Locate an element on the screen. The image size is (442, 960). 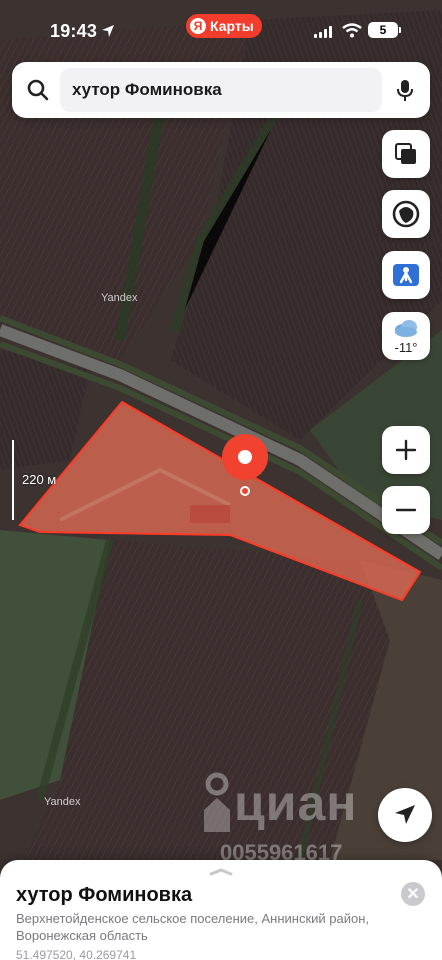
listing-watermark: циан 0055961617 is located at coordinates (278, 817).